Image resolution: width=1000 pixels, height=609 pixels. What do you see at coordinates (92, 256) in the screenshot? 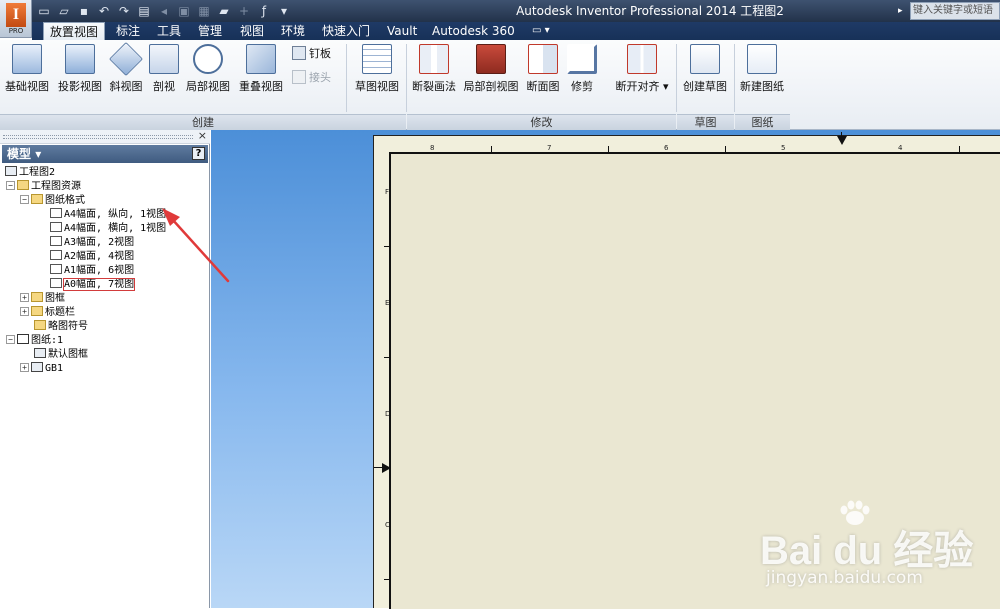
I see `tree-node-format: A2幅面, 4视图` at bounding box center [92, 256].